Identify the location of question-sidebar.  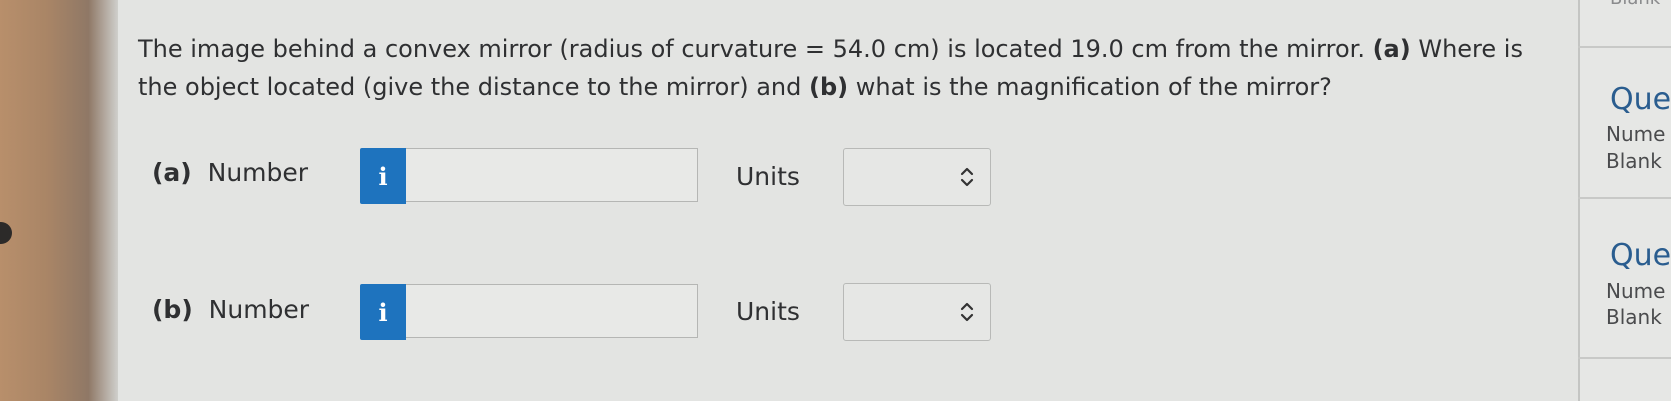
(1624, 200).